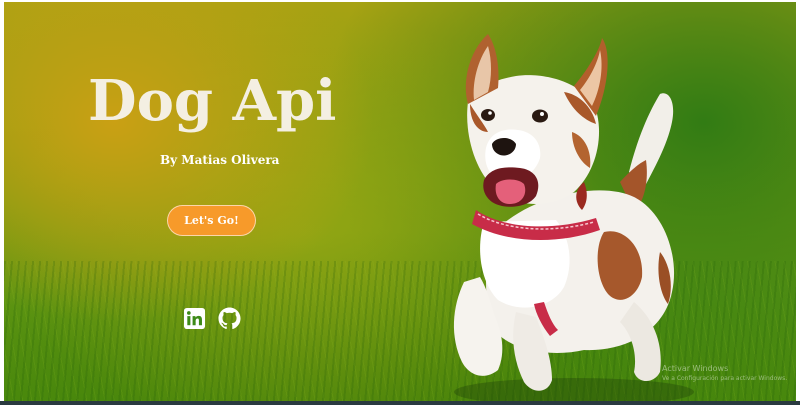 The height and width of the screenshot is (405, 800). I want to click on page-title: Dog Api, so click(212, 101).